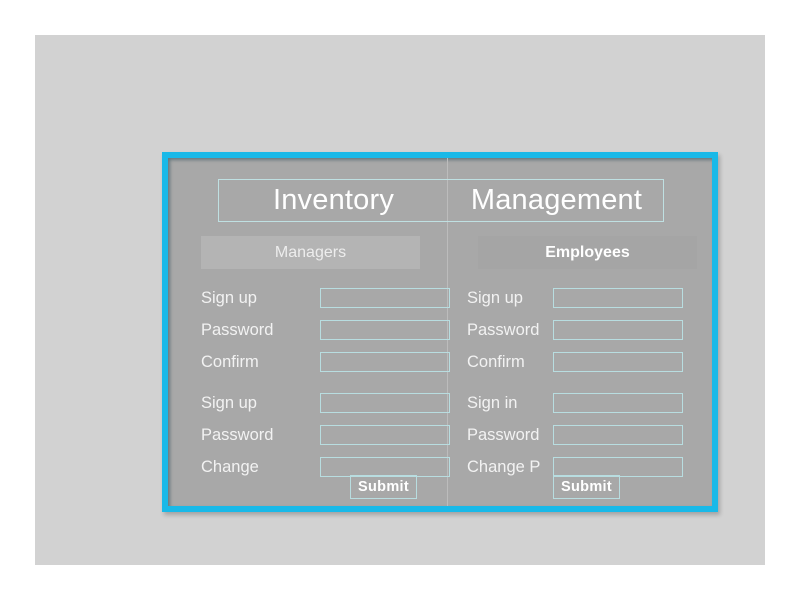  What do you see at coordinates (618, 403) in the screenshot?
I see `employees-signin-input` at bounding box center [618, 403].